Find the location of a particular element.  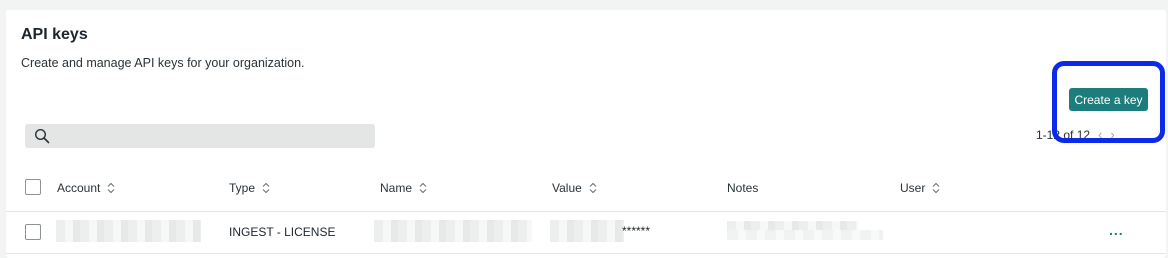

column-header-value: Value is located at coordinates (574, 188).